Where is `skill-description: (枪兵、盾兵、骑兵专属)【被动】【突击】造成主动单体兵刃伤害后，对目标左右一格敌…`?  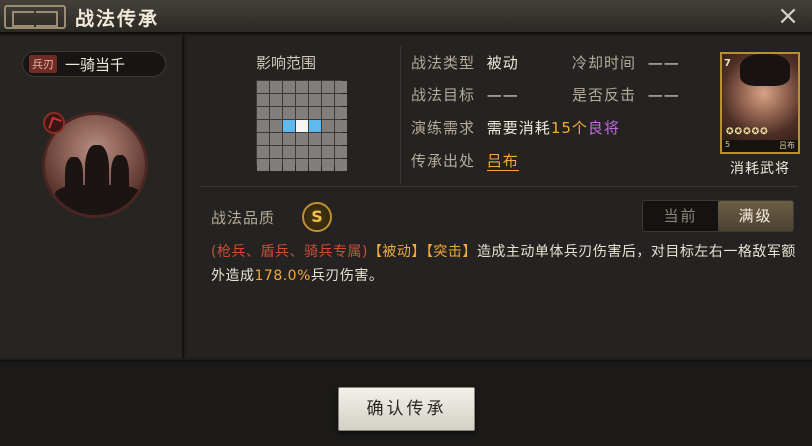
skill-description: (枪兵、盾兵、骑兵专属)【被动】【突击】造成主动单体兵刃伤害后，对目标左右一格敌… is located at coordinates (503, 264).